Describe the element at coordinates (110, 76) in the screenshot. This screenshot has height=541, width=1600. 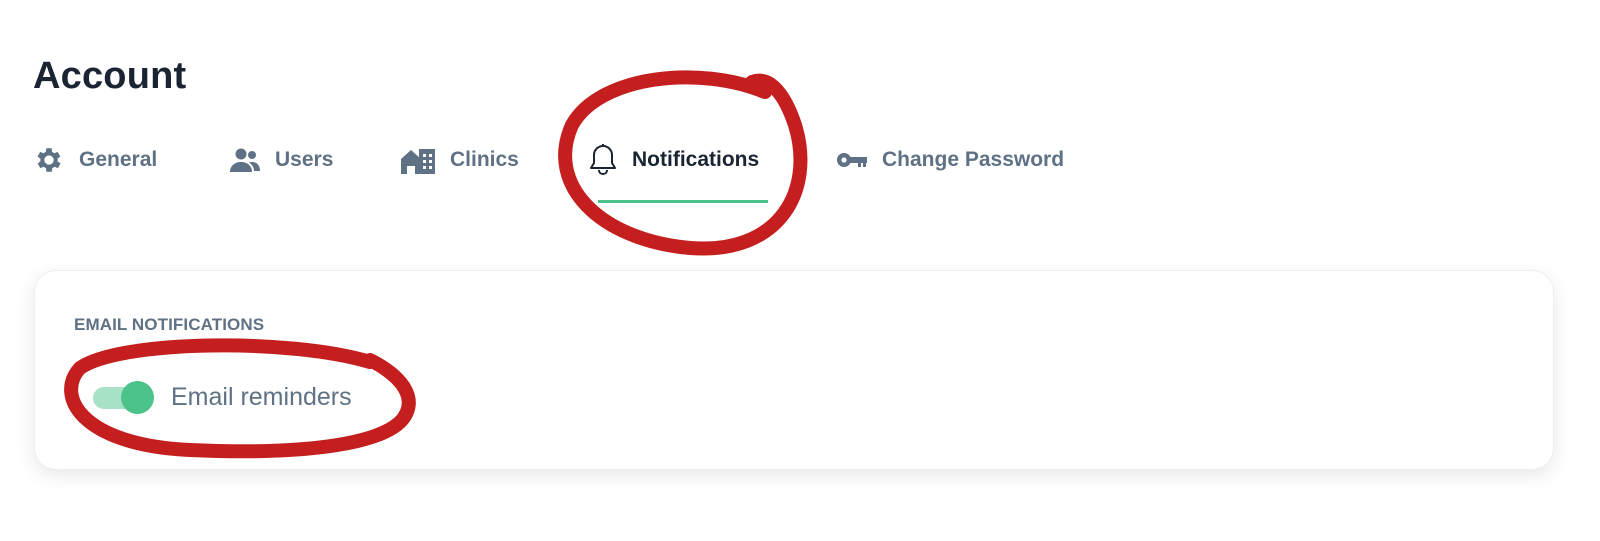
I see `page-title: Account` at that location.